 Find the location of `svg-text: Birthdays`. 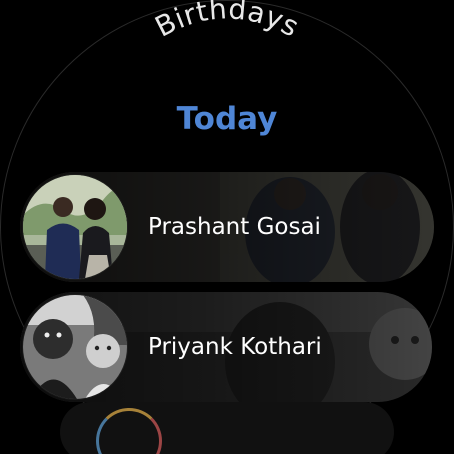

svg-text: Birthdays is located at coordinates (227, 22).